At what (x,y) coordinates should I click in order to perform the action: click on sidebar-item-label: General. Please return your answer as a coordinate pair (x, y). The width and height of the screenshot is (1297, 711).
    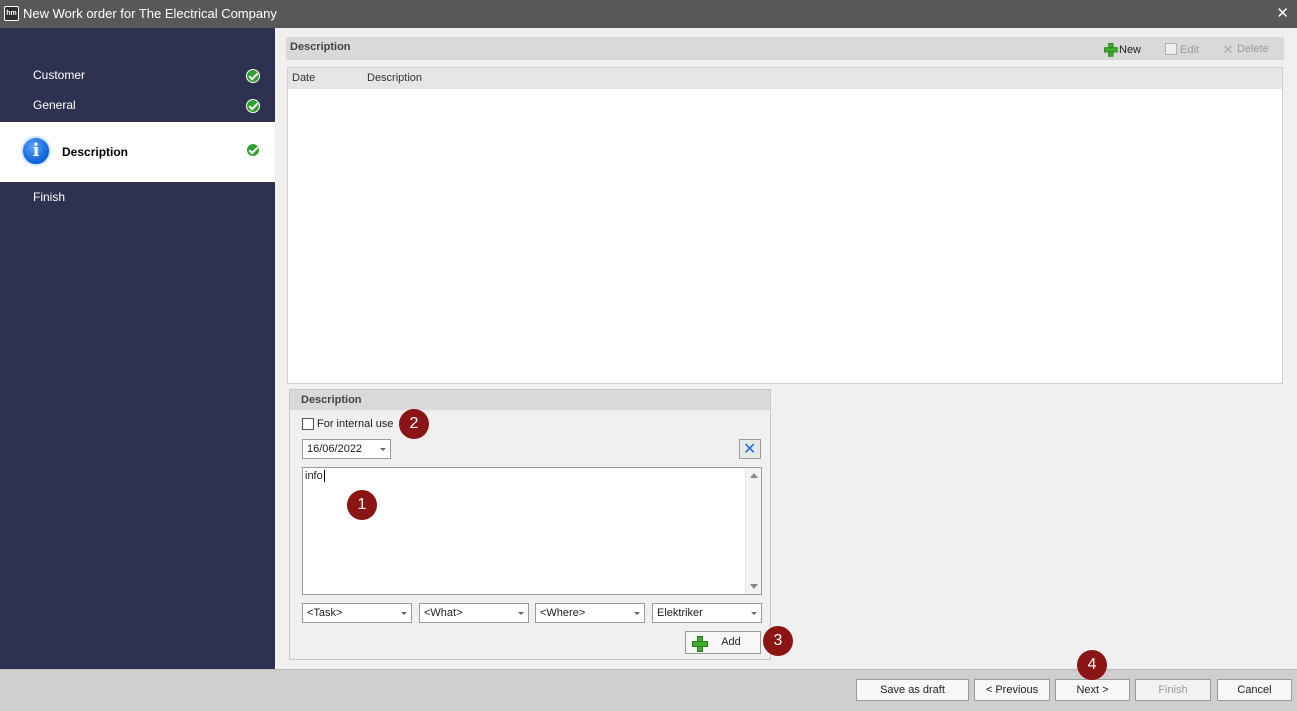
    Looking at the image, I should click on (54, 105).